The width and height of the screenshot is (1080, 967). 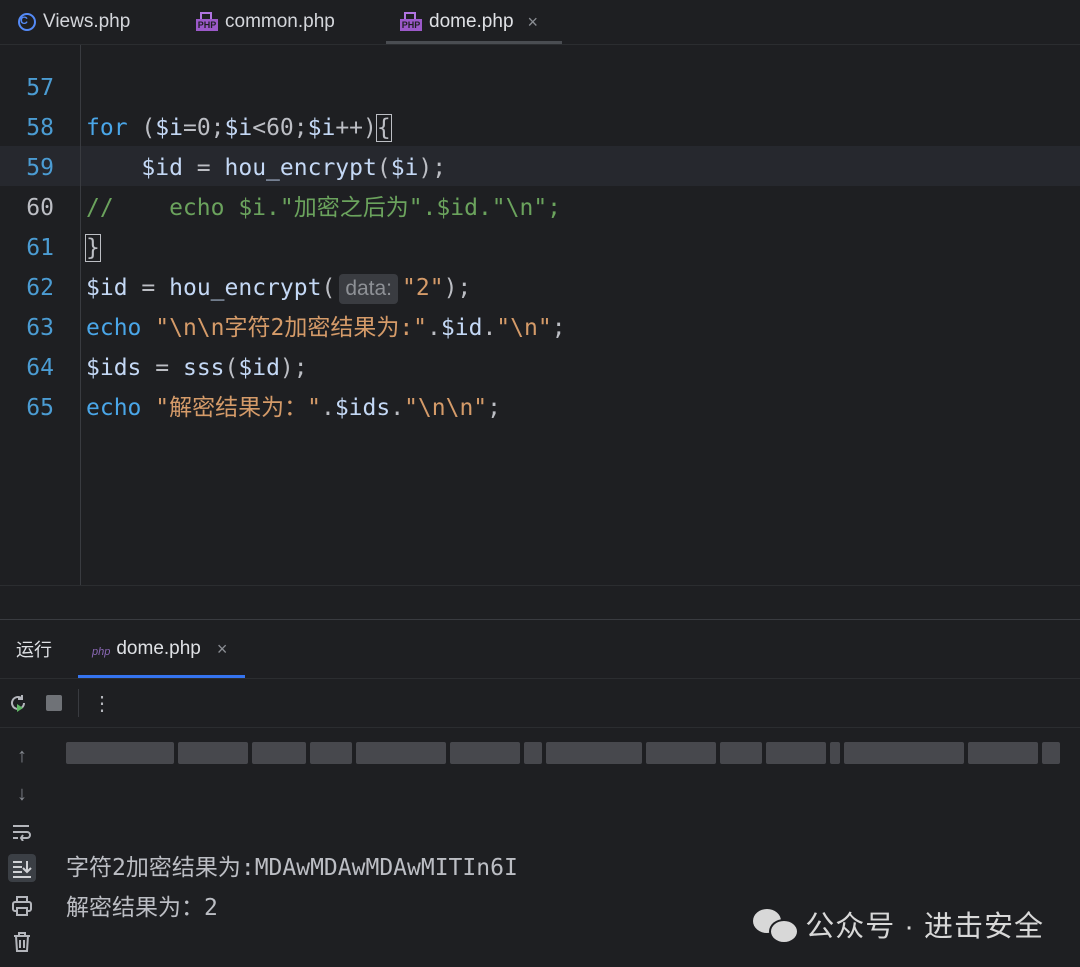 What do you see at coordinates (22, 942) in the screenshot?
I see `trash-icon` at bounding box center [22, 942].